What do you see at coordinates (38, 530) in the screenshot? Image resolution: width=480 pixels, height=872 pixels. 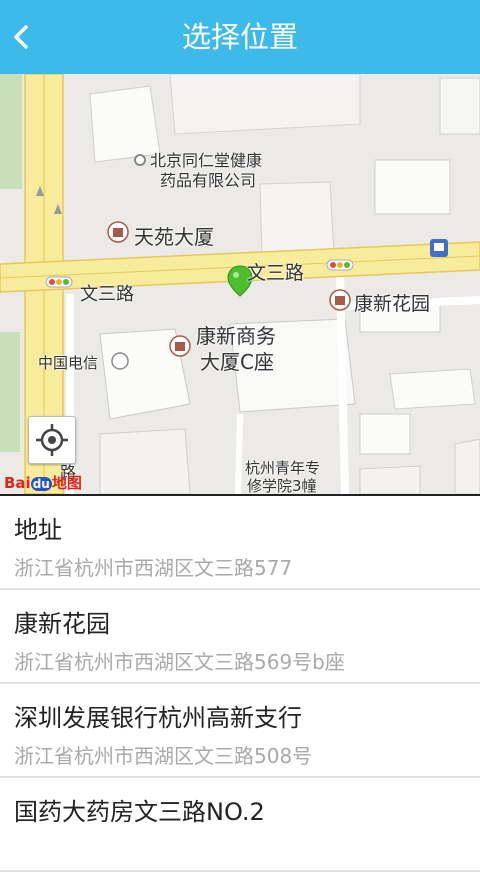 I see `place-name: 地址` at bounding box center [38, 530].